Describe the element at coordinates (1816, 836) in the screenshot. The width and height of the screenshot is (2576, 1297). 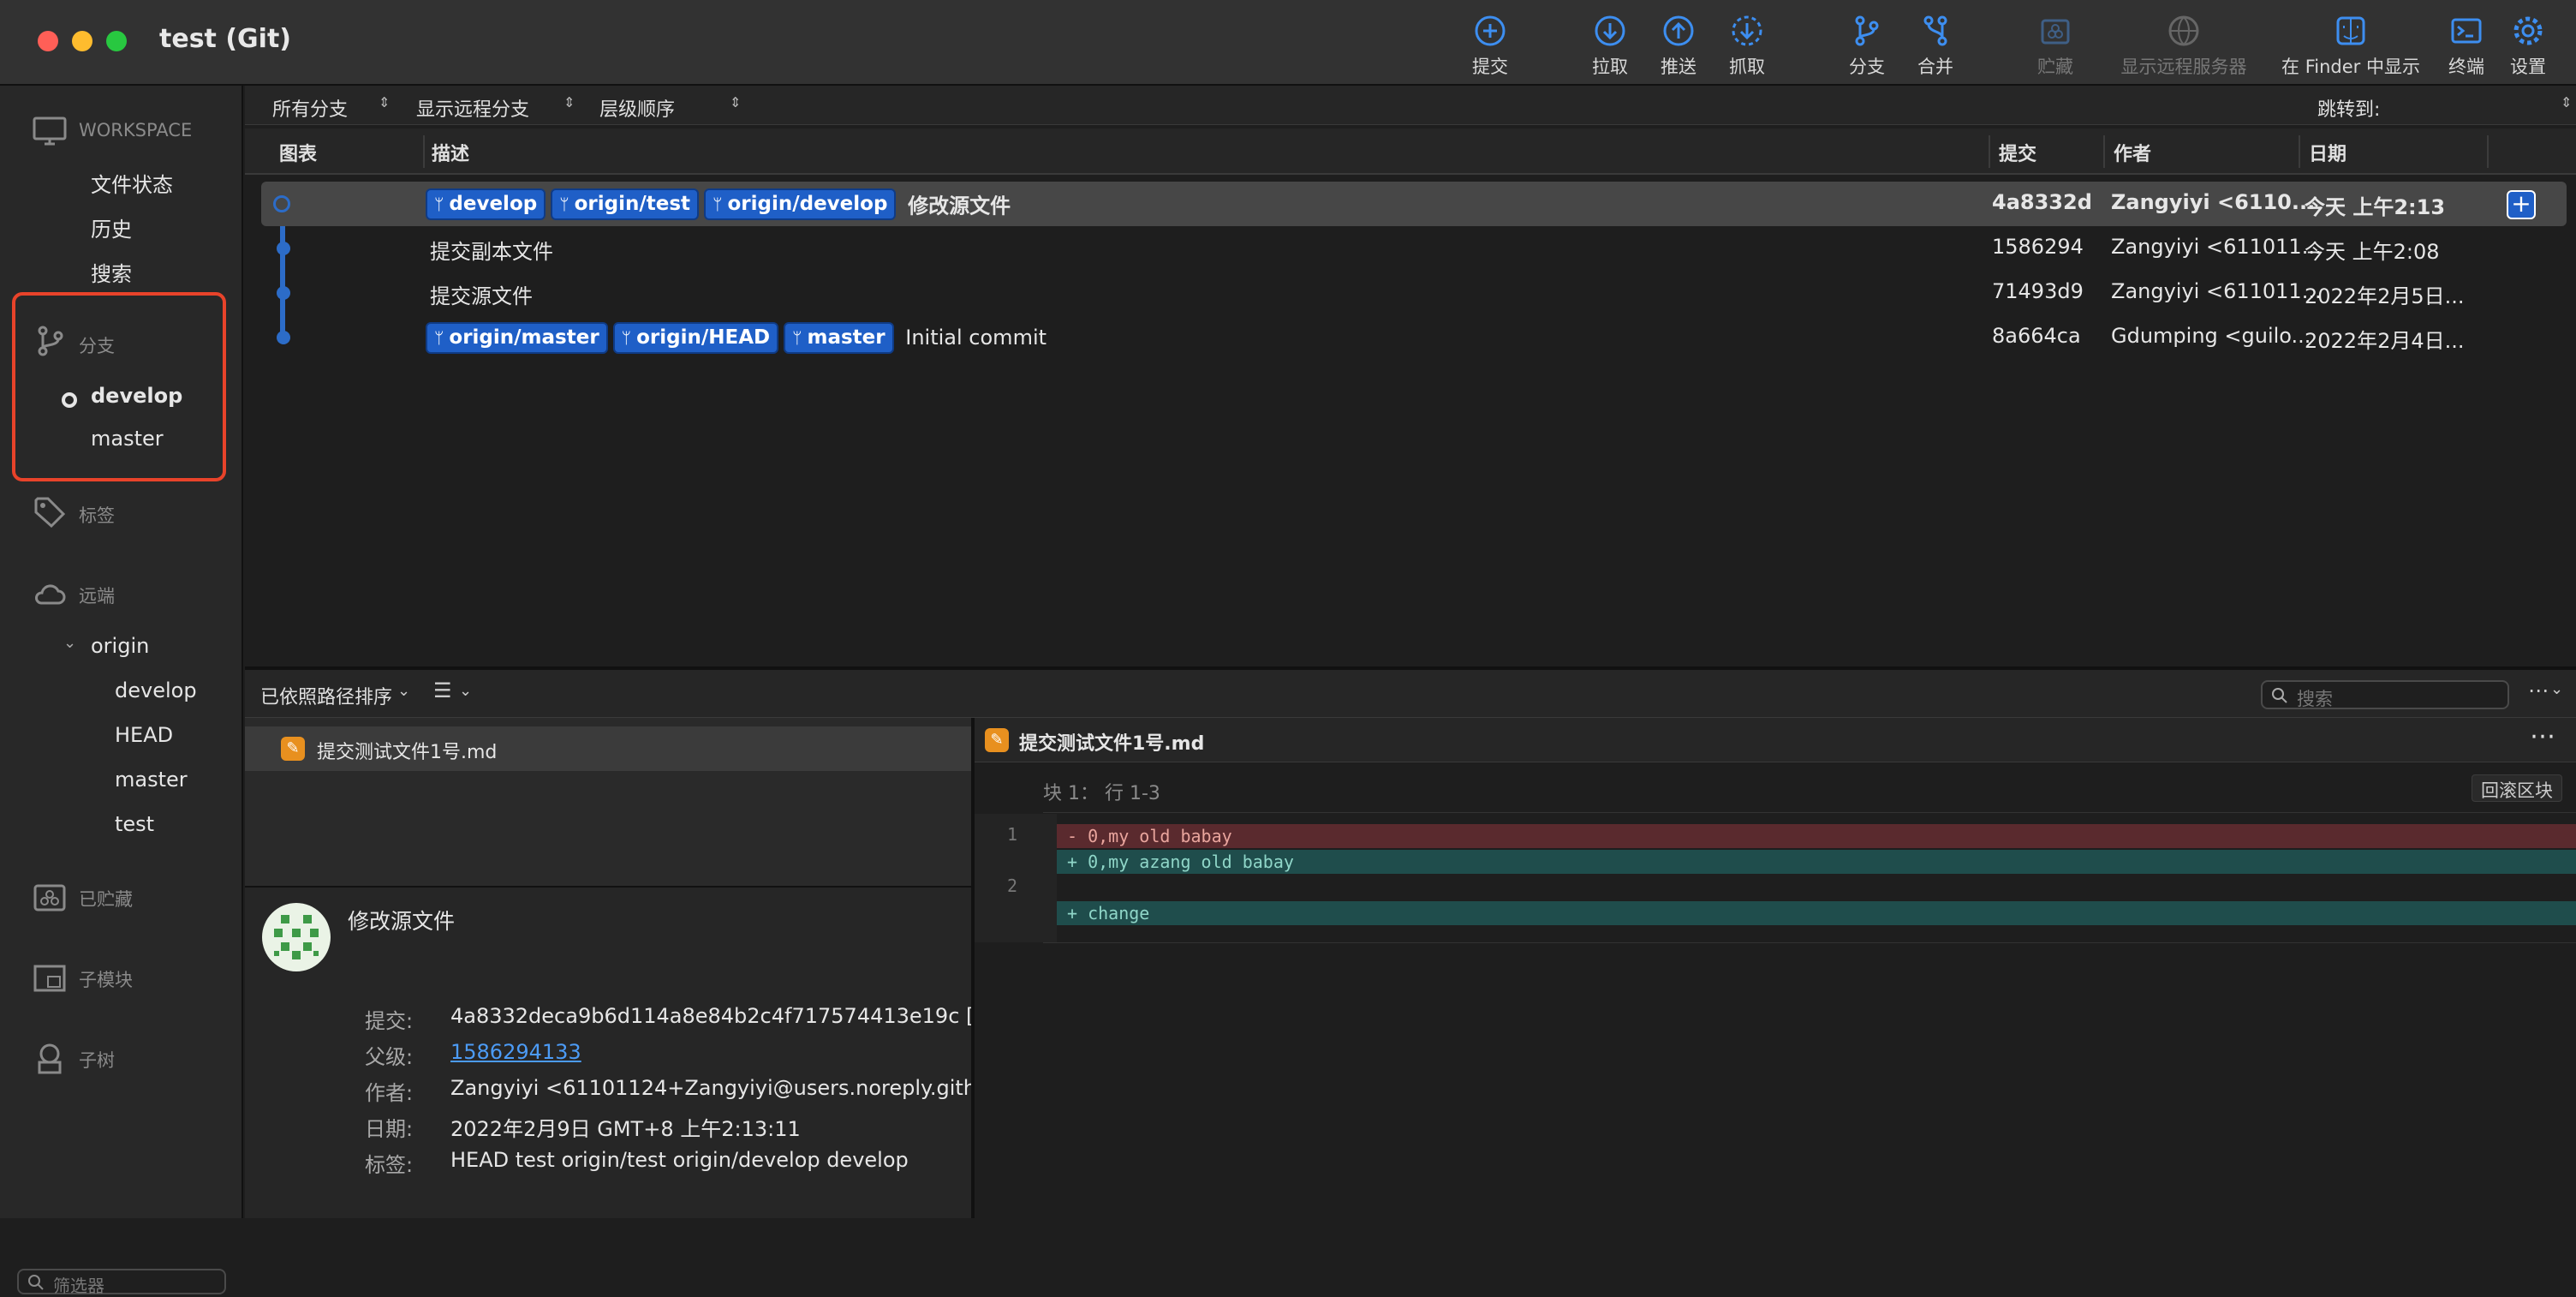
I see `diff-line-deleted: - 0,my old babay` at that location.